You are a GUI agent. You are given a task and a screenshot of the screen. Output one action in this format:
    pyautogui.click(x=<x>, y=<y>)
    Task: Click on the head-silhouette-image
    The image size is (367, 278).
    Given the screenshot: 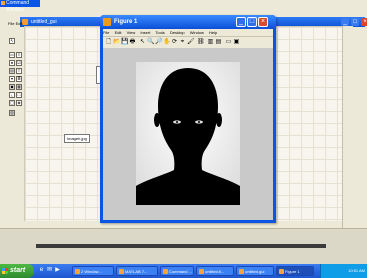 What is the action you would take?
    pyautogui.click(x=188, y=133)
    